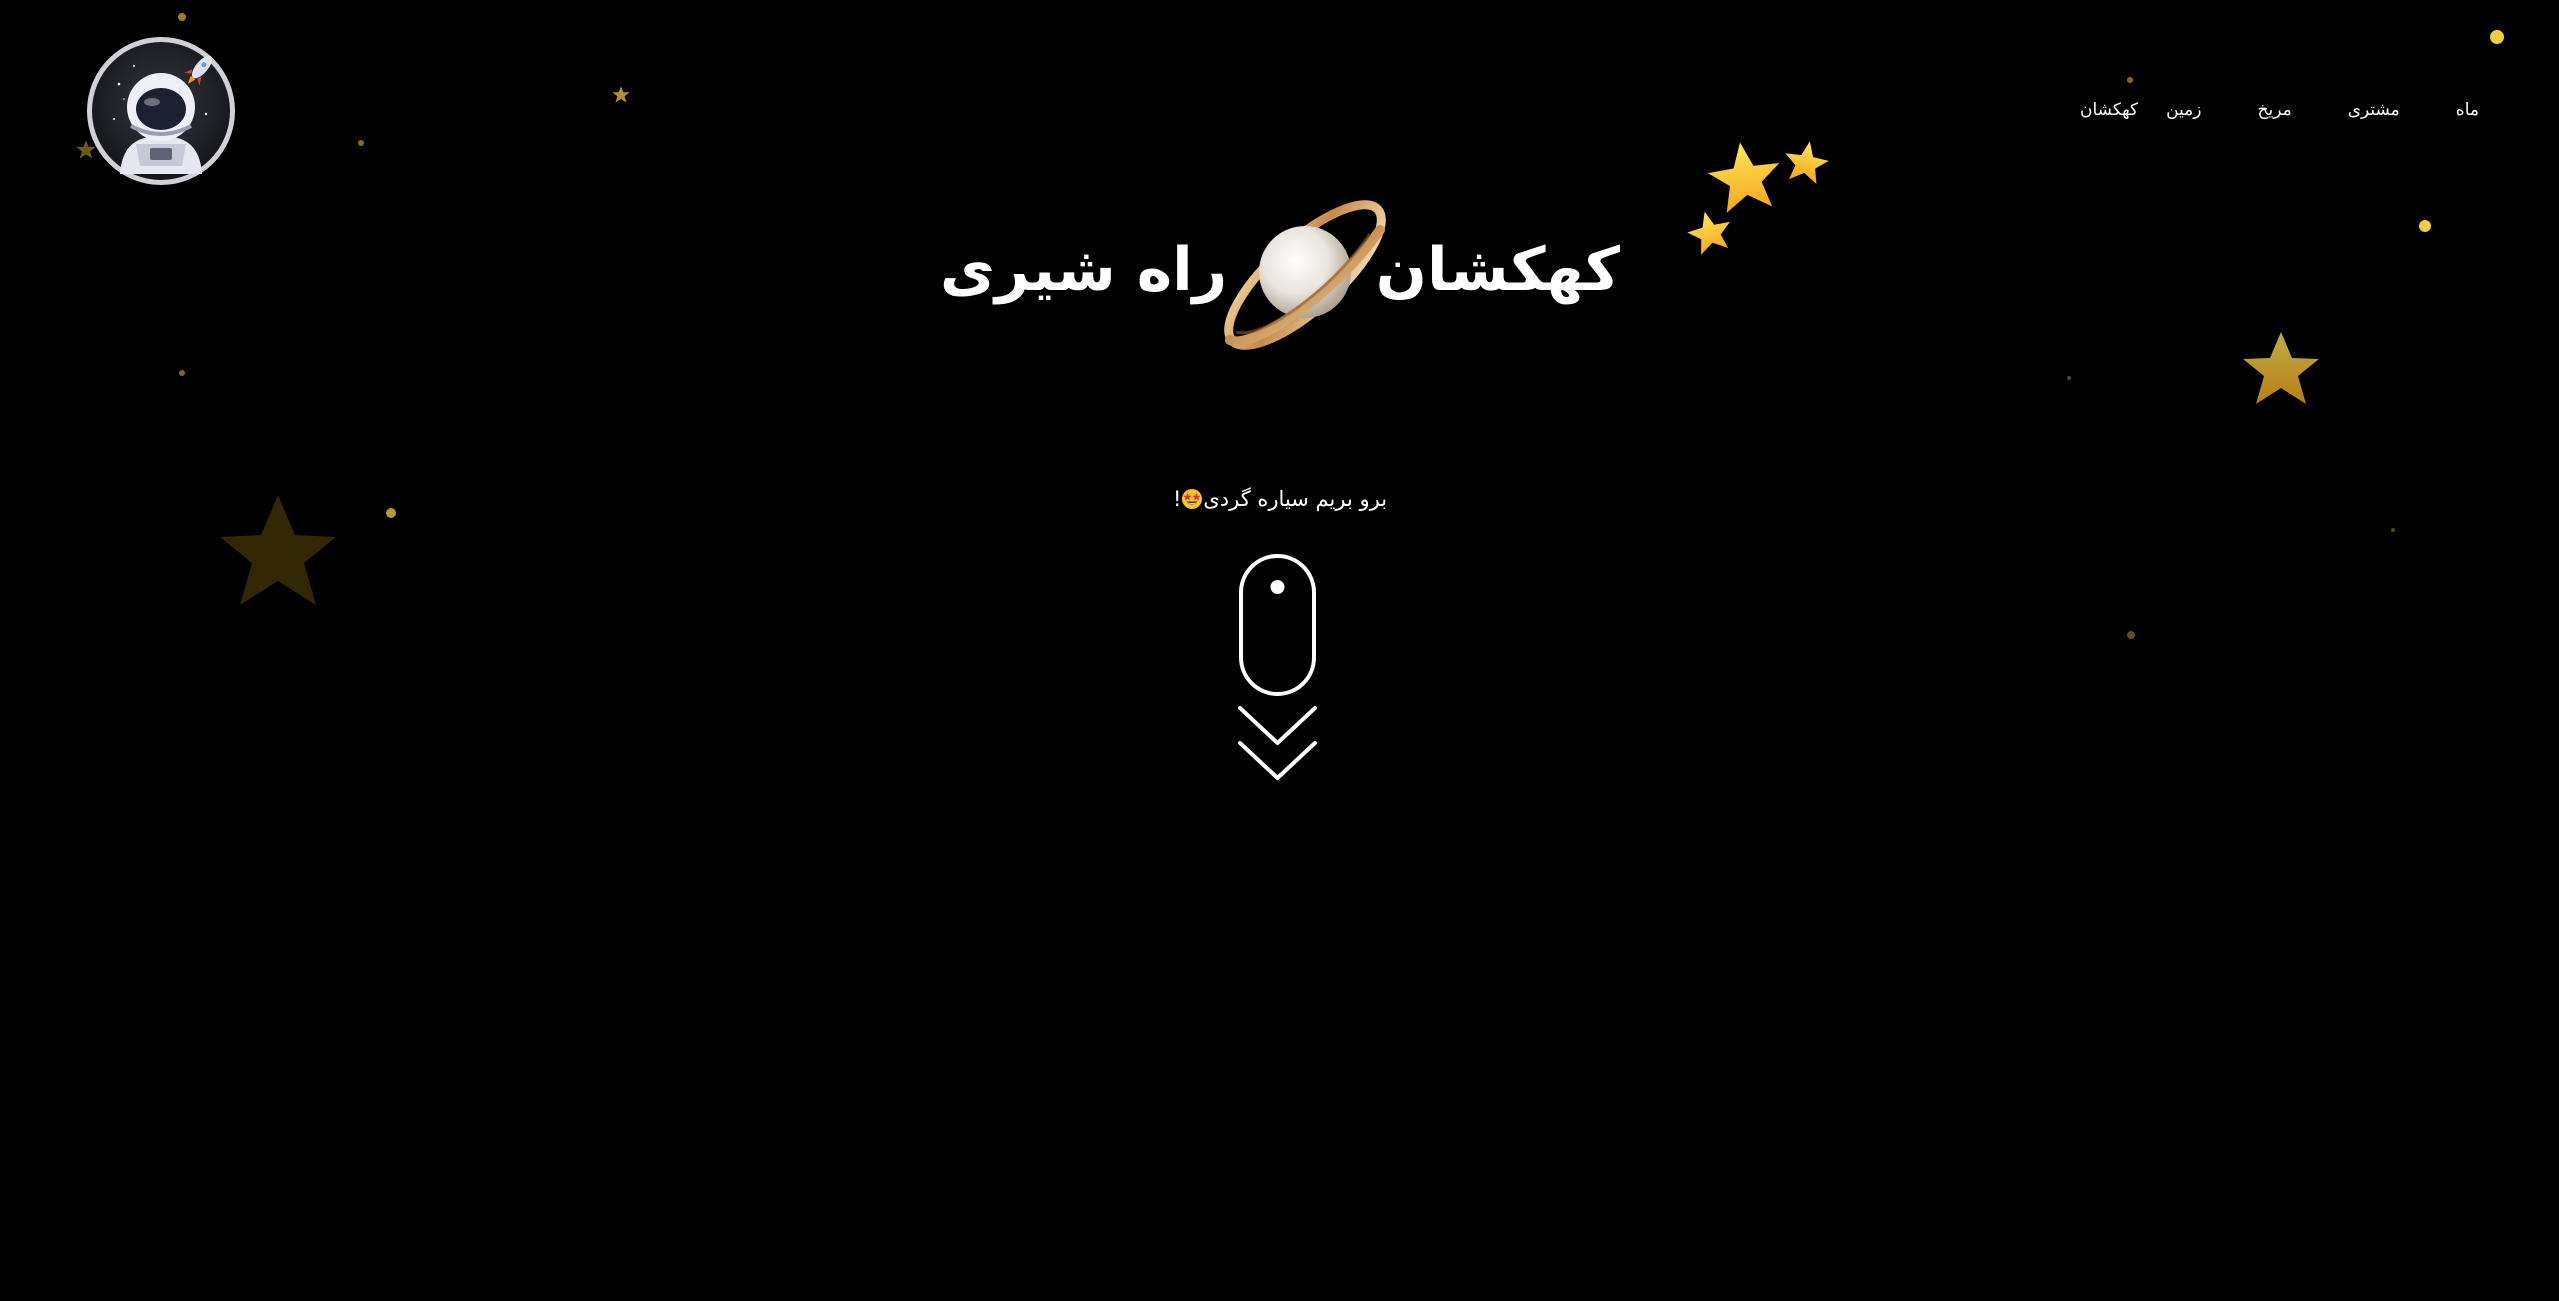 Image resolution: width=2559 pixels, height=1301 pixels. What do you see at coordinates (1277, 625) in the screenshot?
I see `mouse-scroll-icon` at bounding box center [1277, 625].